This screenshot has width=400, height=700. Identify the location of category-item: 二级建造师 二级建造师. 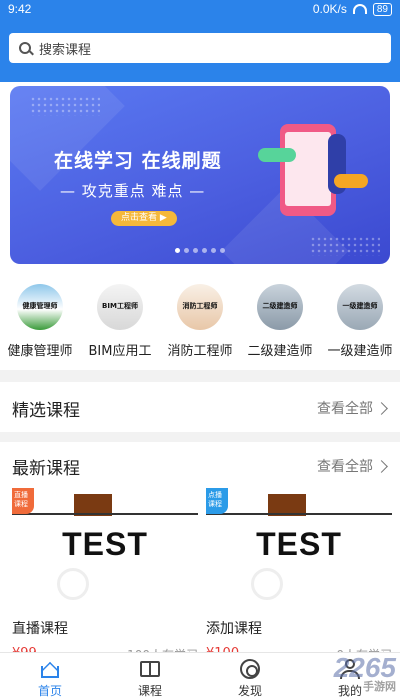
(280, 321).